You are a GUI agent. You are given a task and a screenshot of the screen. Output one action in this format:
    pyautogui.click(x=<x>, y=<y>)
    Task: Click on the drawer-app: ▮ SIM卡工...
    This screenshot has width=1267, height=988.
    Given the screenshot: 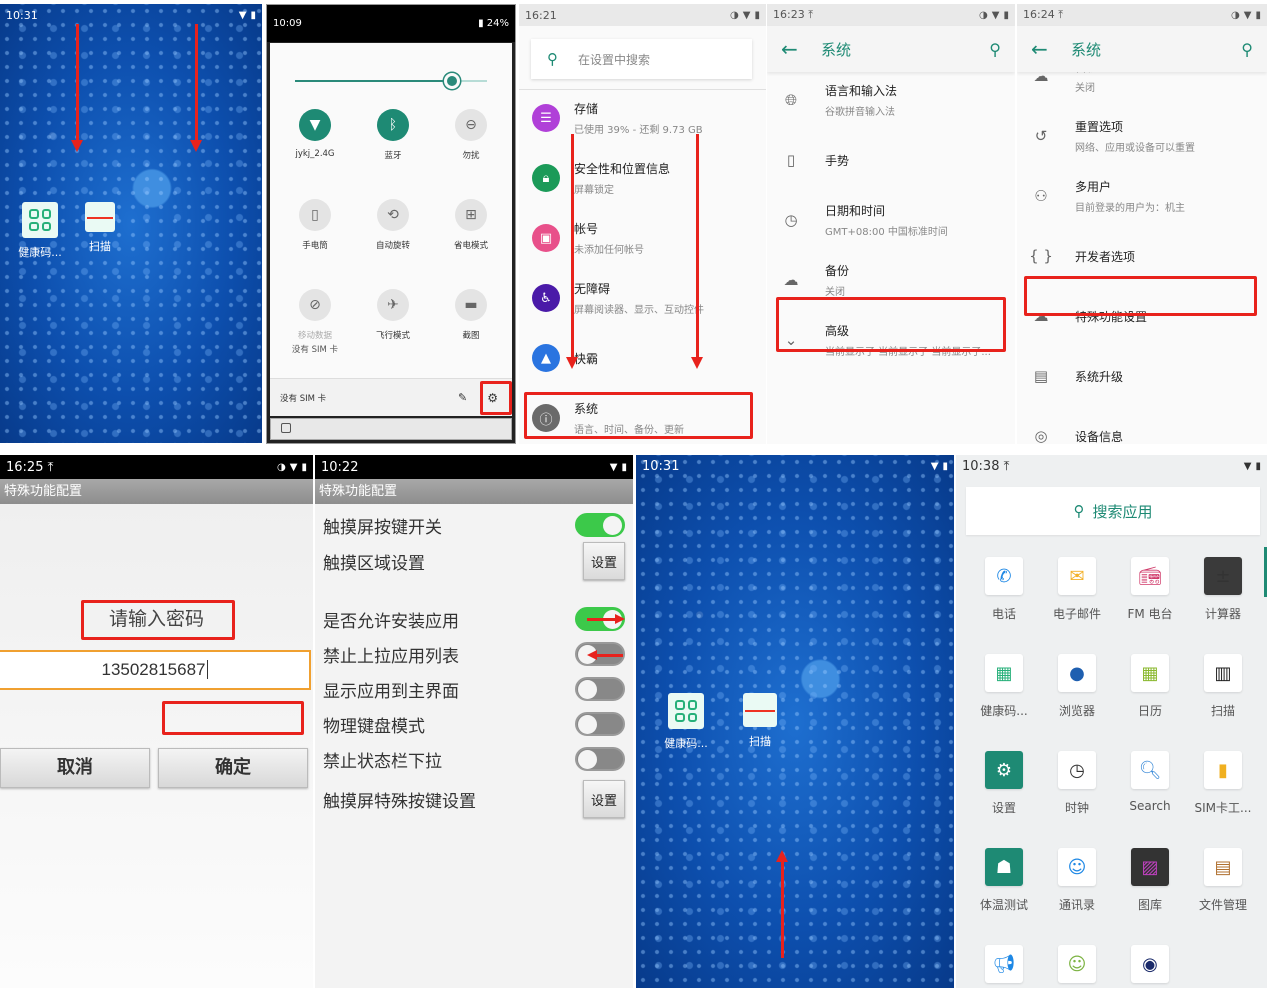 What is the action you would take?
    pyautogui.click(x=1223, y=783)
    